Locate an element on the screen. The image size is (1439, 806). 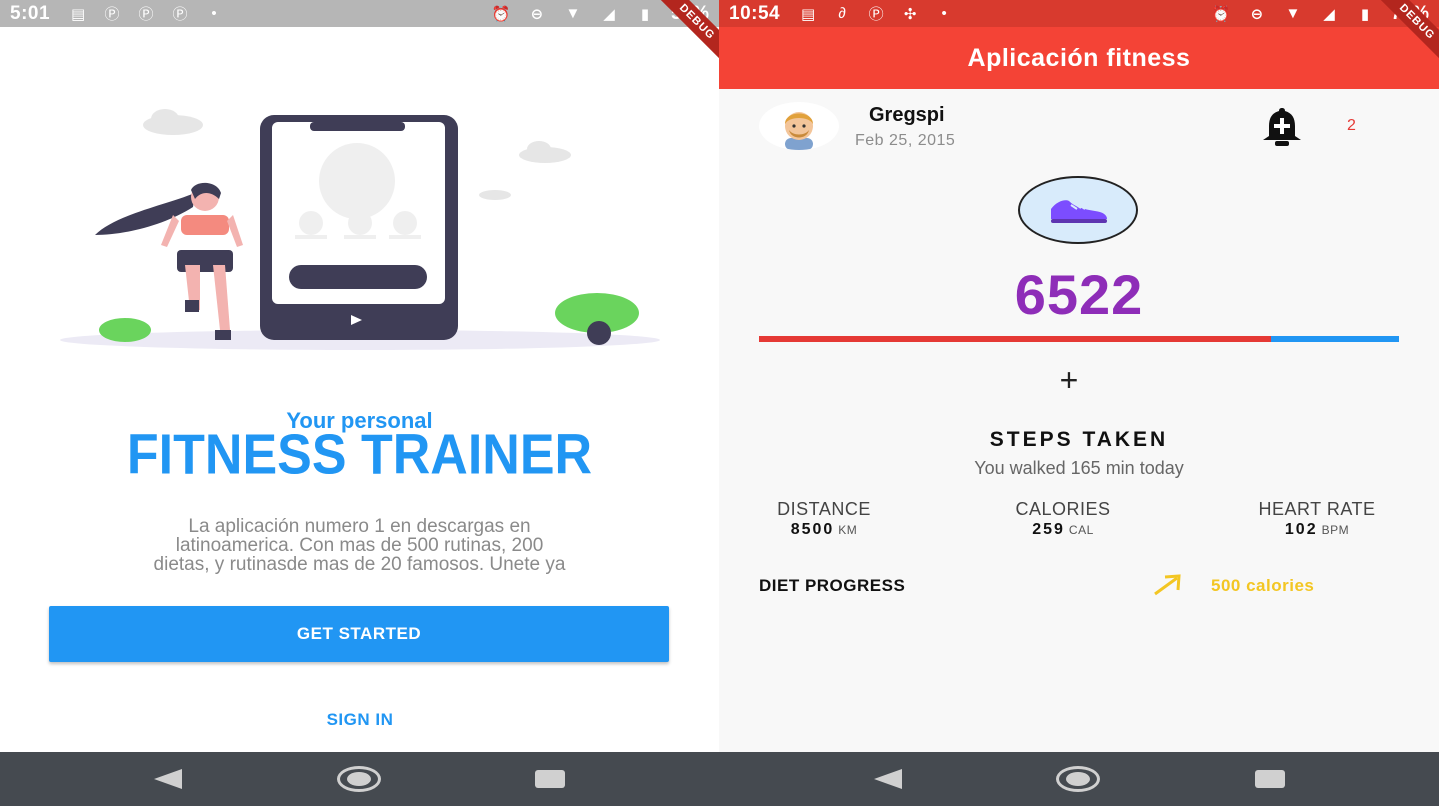
bell-plus-icon is located at coordinates (1282, 127).